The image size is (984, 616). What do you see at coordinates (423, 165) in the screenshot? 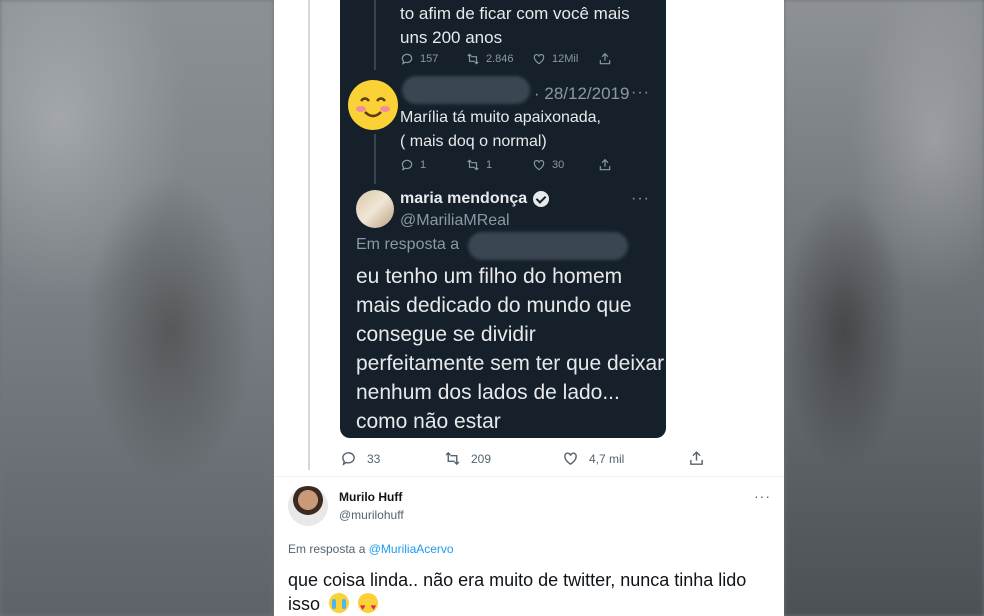
I see `tweet2-reply-count: 1` at bounding box center [423, 165].